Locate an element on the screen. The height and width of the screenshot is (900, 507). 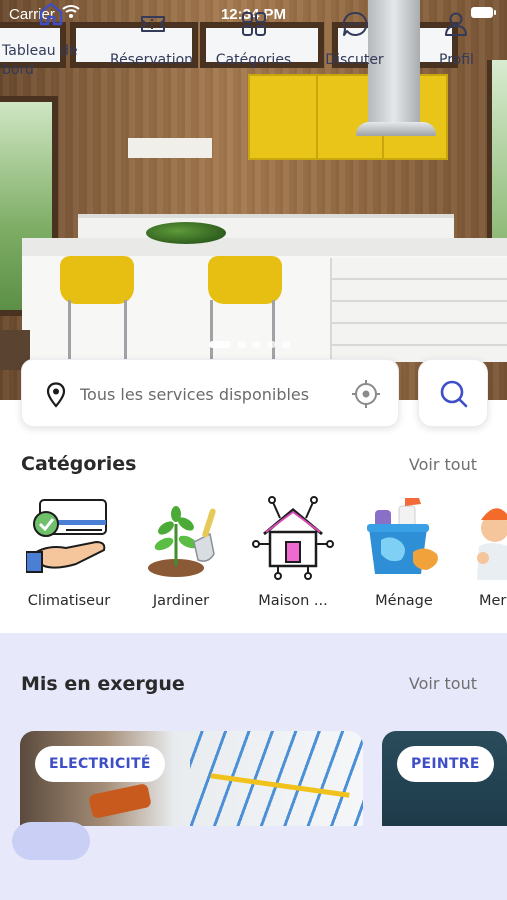
nav-categories: Catégories is located at coordinates (253, 37).